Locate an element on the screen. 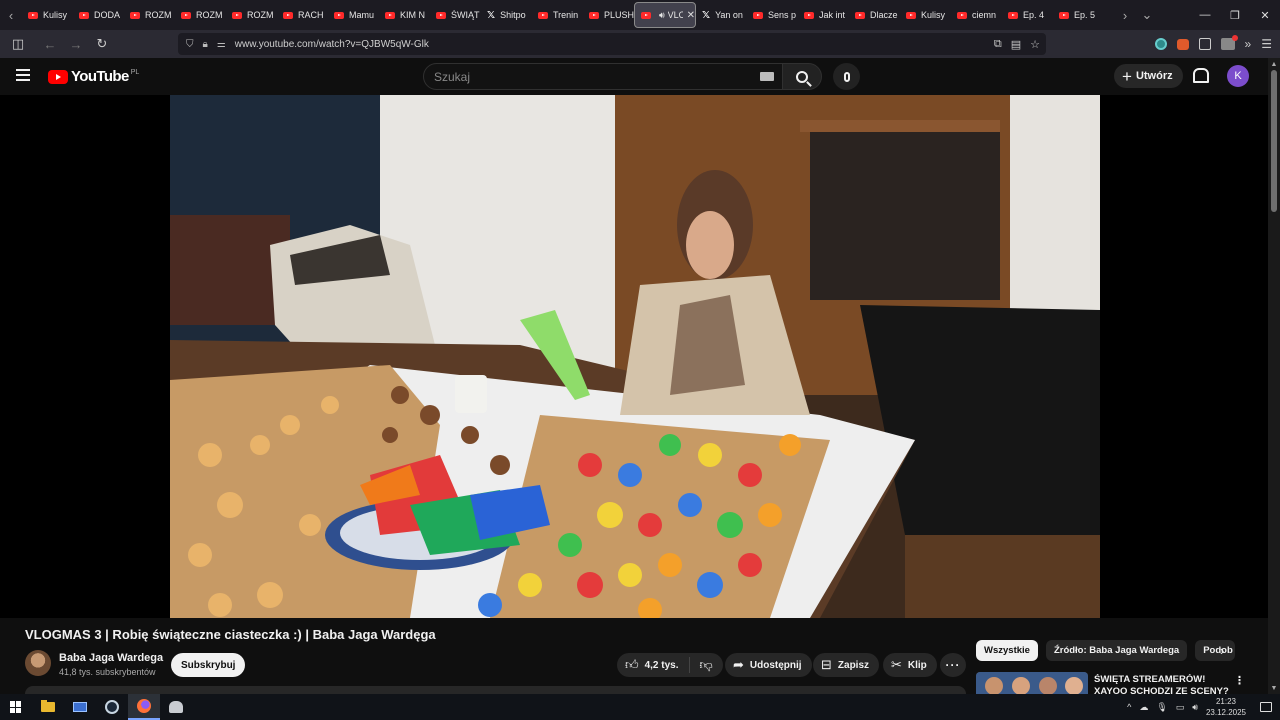  monitor-icon is located at coordinates (80, 707).